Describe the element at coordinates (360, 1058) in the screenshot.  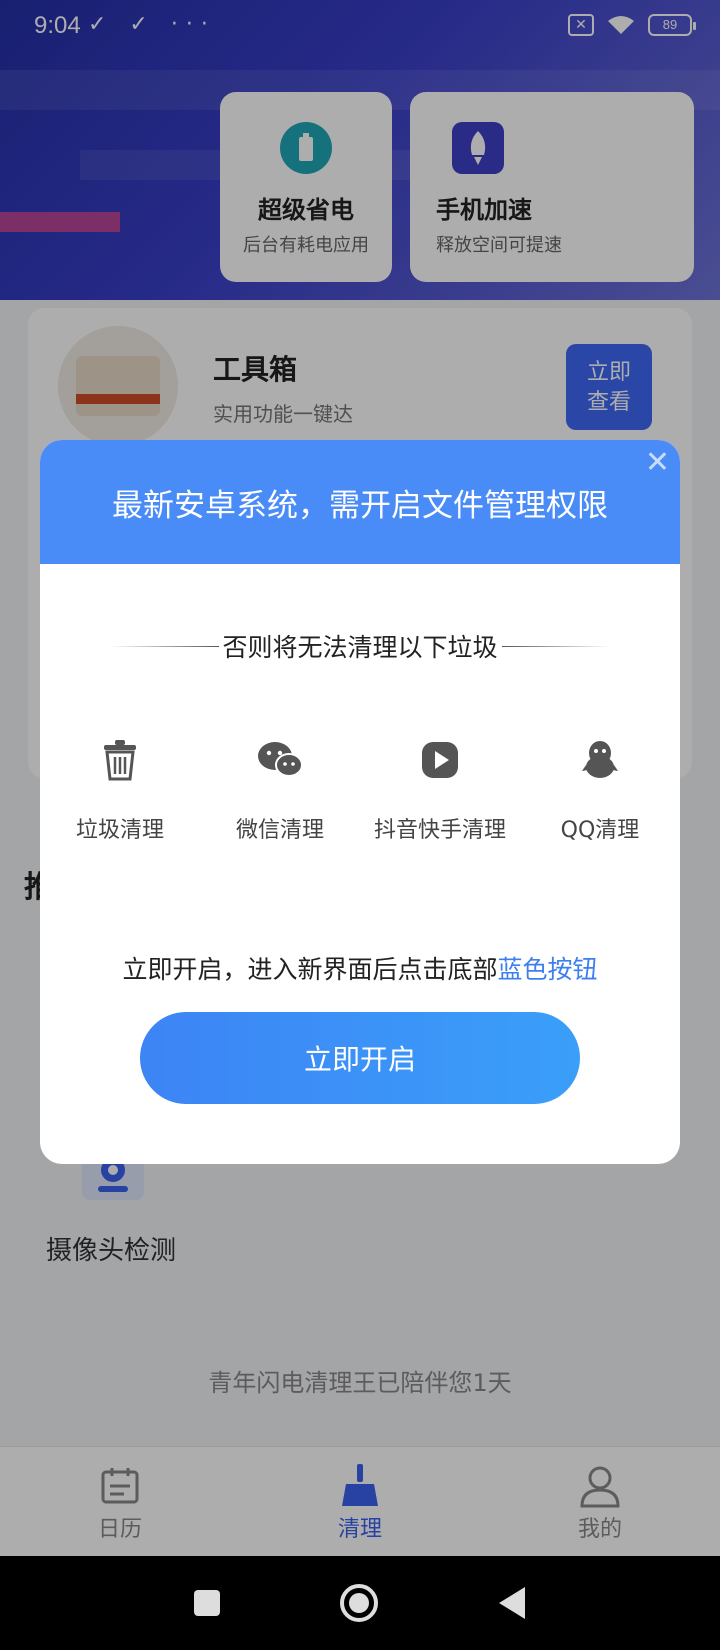
I see `open-now-button: 立即开启` at that location.